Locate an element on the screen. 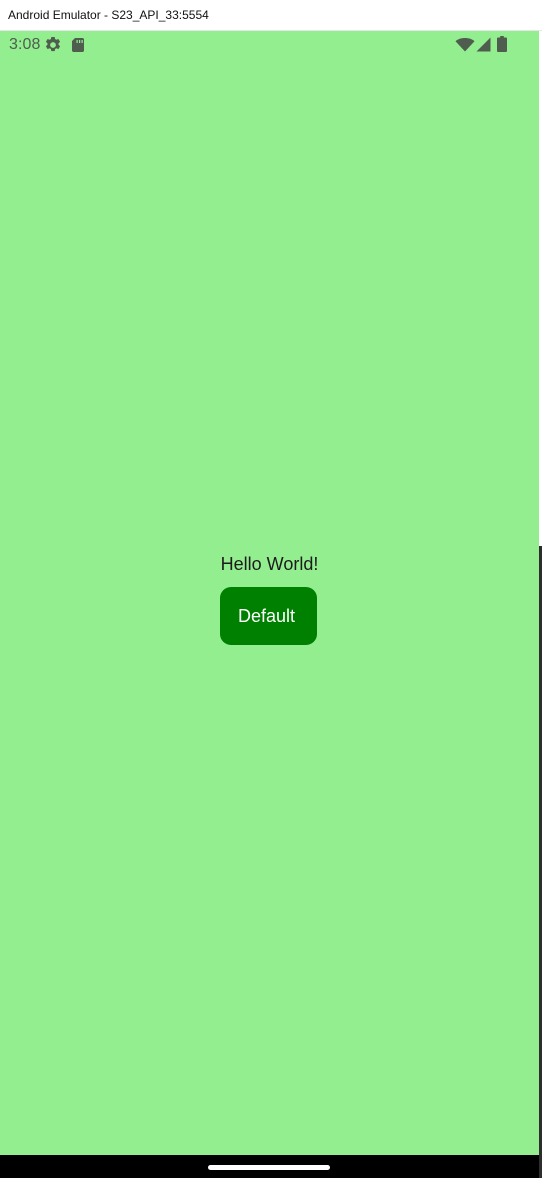 This screenshot has height=1178, width=542. default-button: Default is located at coordinates (268, 616).